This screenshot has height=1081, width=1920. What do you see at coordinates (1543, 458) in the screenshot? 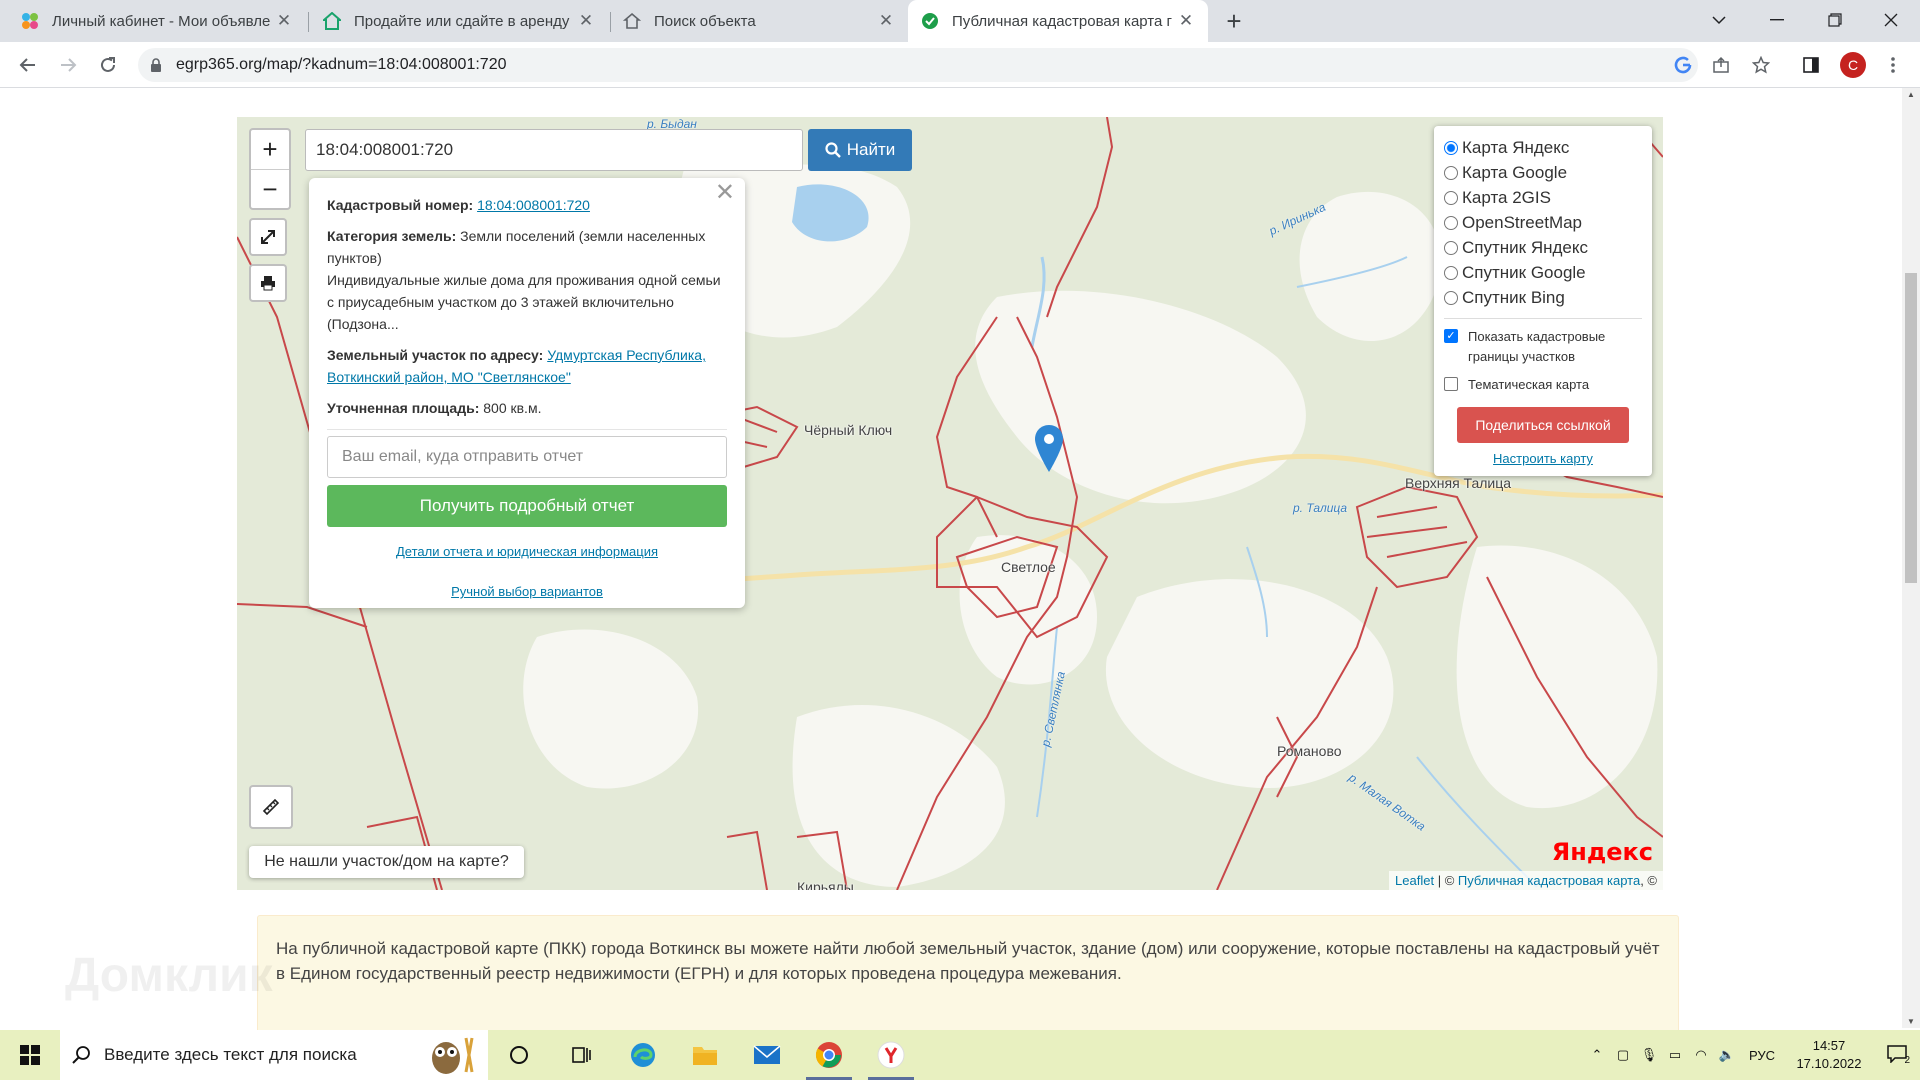
I see `setup-map-link: Настроить карту` at bounding box center [1543, 458].